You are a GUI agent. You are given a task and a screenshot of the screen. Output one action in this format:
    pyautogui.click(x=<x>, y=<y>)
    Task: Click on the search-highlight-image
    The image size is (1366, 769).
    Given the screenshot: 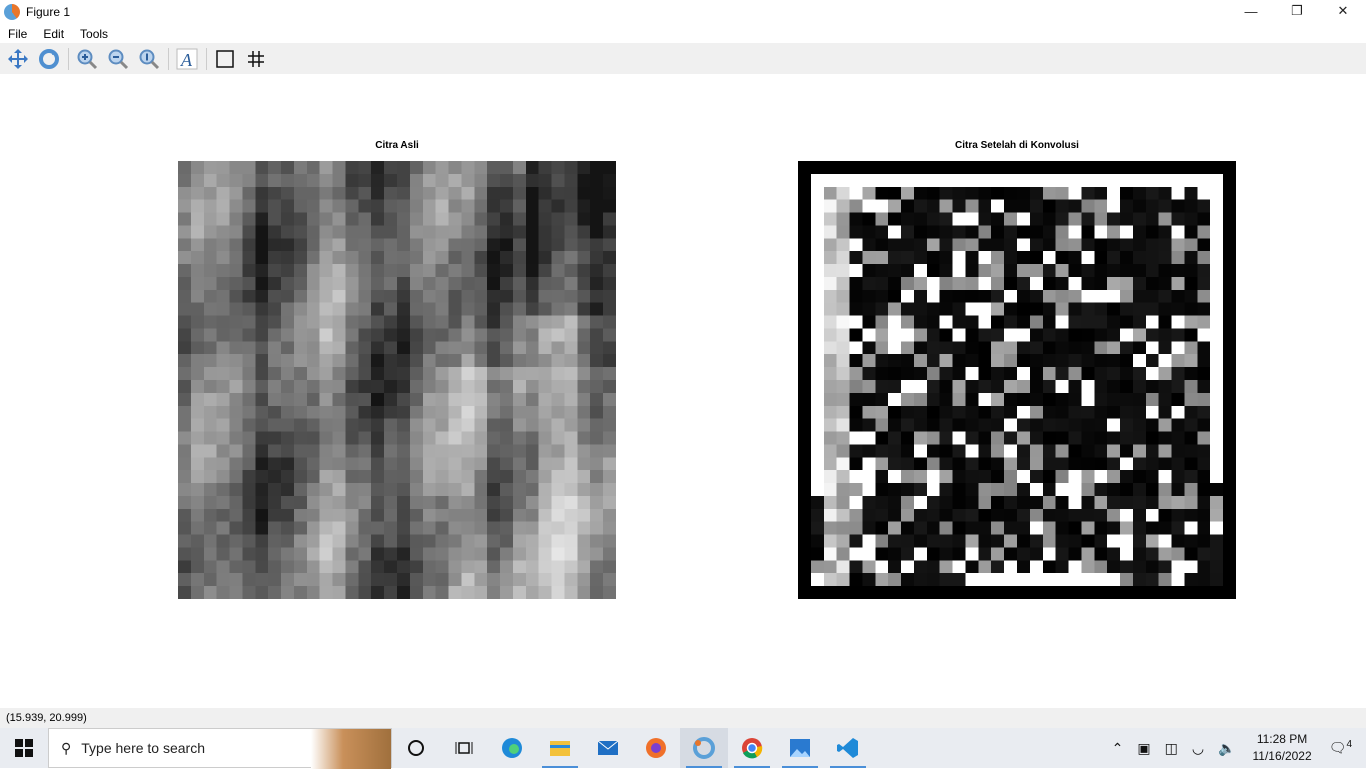 What is the action you would take?
    pyautogui.click(x=351, y=749)
    